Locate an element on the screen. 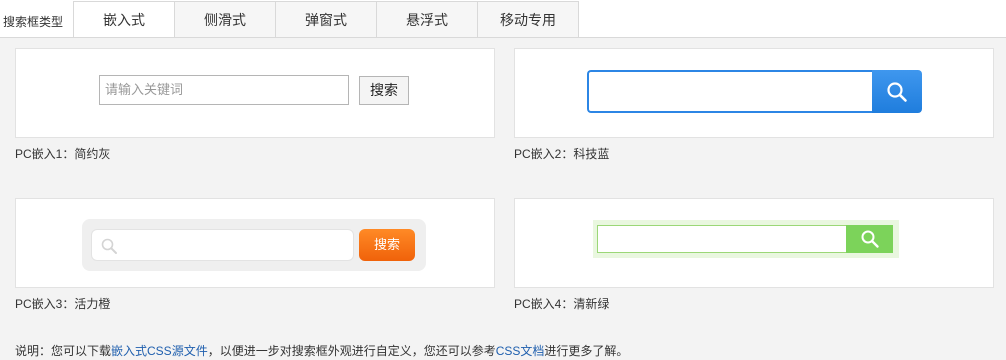 The width and height of the screenshot is (1006, 360). caption-style-4: PC嵌入4：清新绿 is located at coordinates (562, 304).